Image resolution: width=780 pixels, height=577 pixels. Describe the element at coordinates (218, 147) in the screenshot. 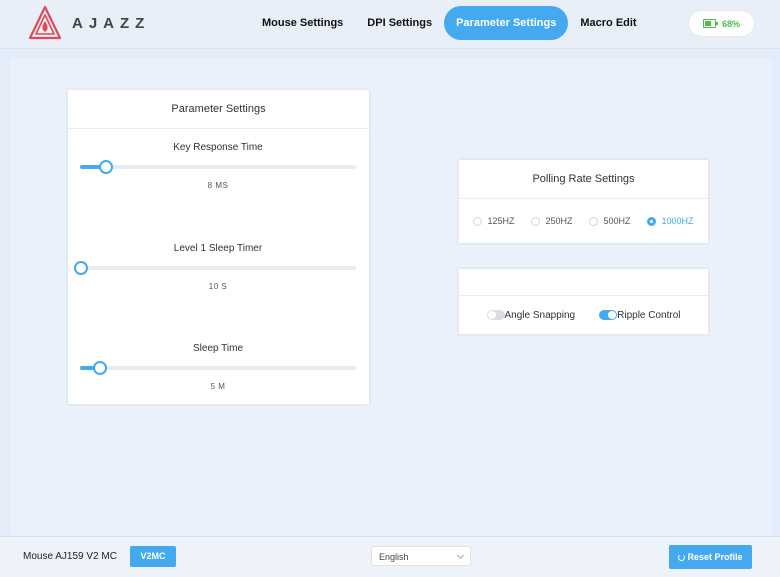

I see `key-response-label: Key Response Time` at that location.